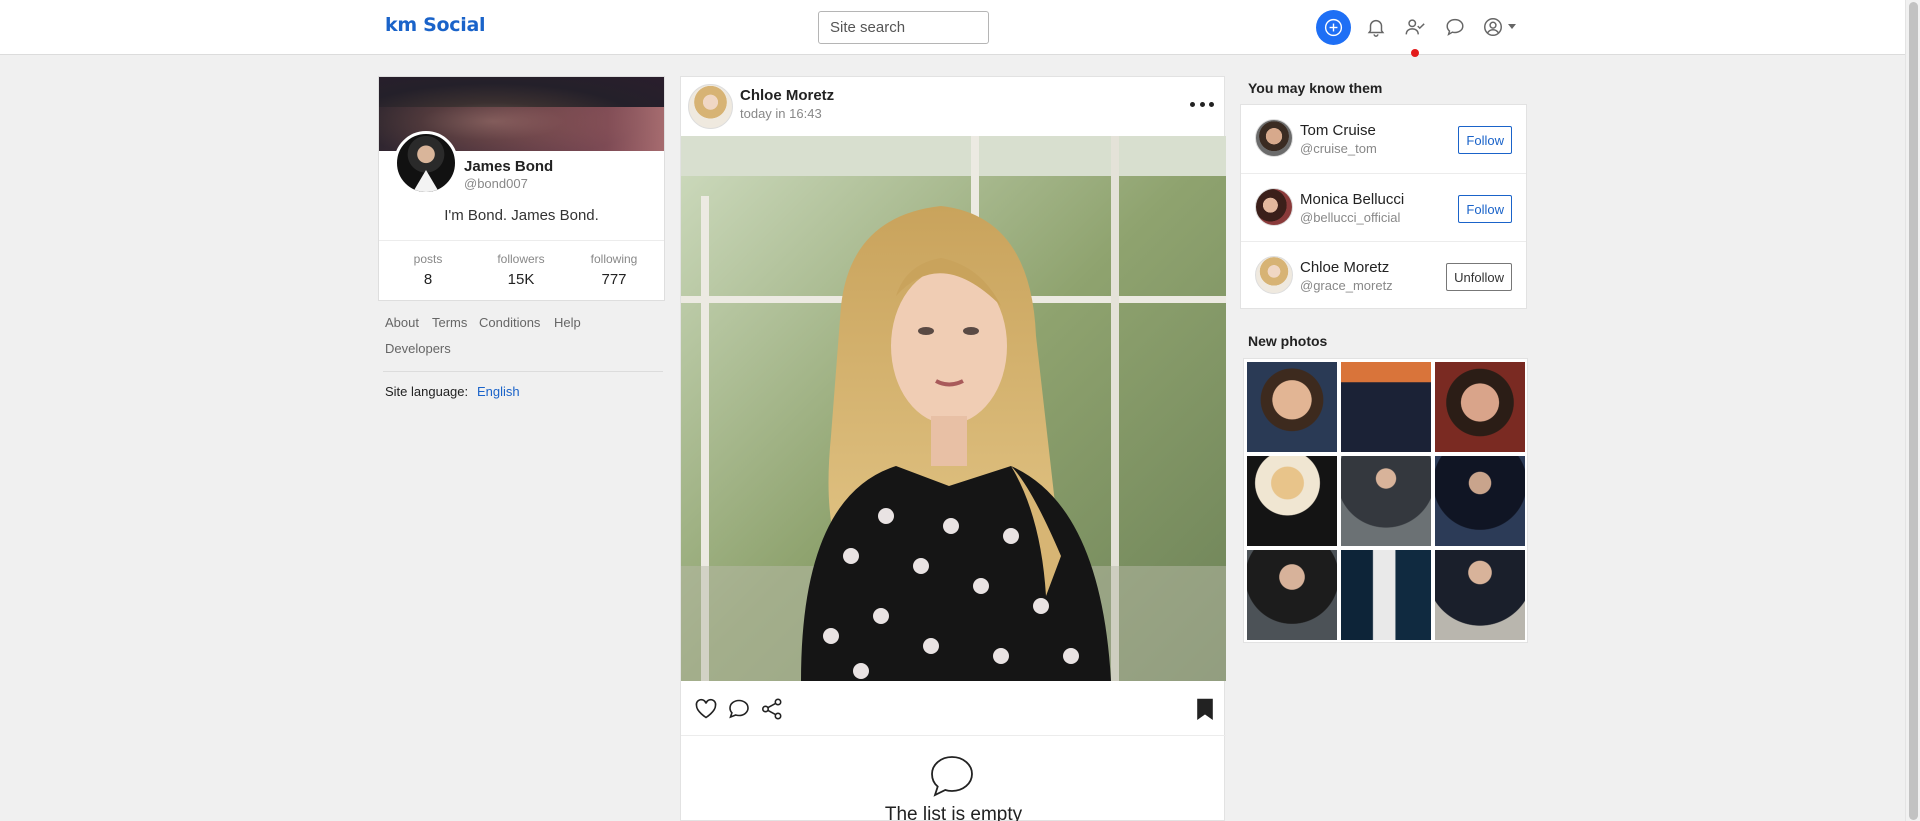 This screenshot has width=1920, height=821. I want to click on unfollow-button: Unfollow, so click(1479, 277).